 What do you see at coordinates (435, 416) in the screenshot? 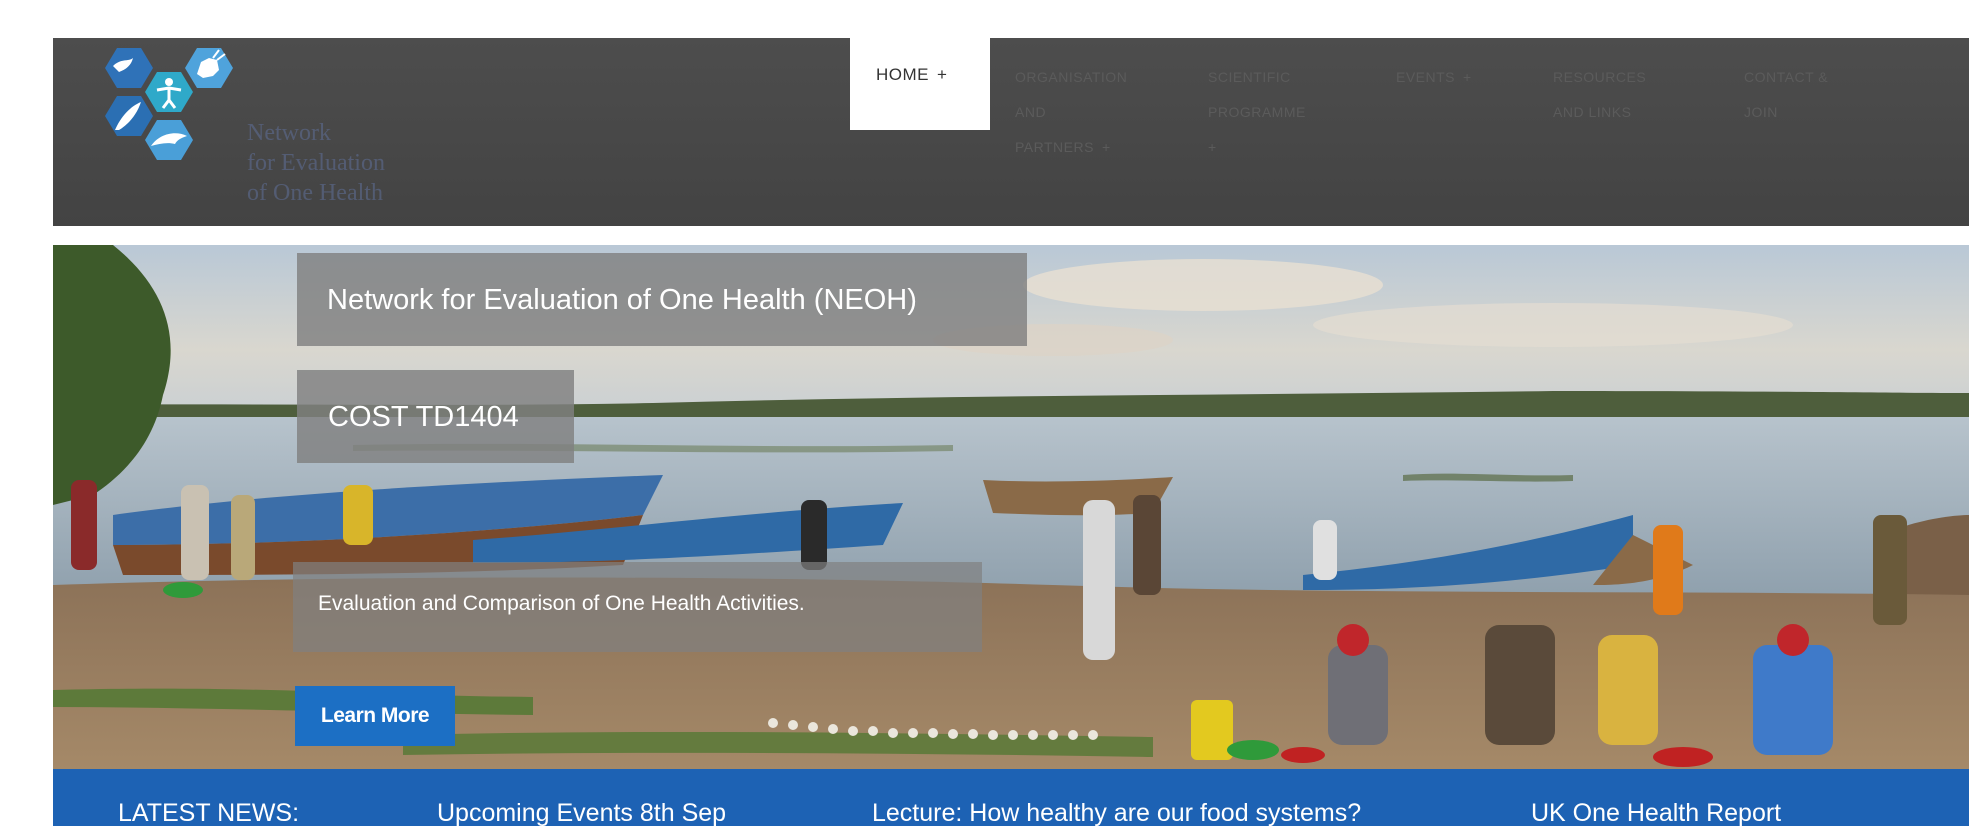
I see `hero-code: COST TD1404` at bounding box center [435, 416].